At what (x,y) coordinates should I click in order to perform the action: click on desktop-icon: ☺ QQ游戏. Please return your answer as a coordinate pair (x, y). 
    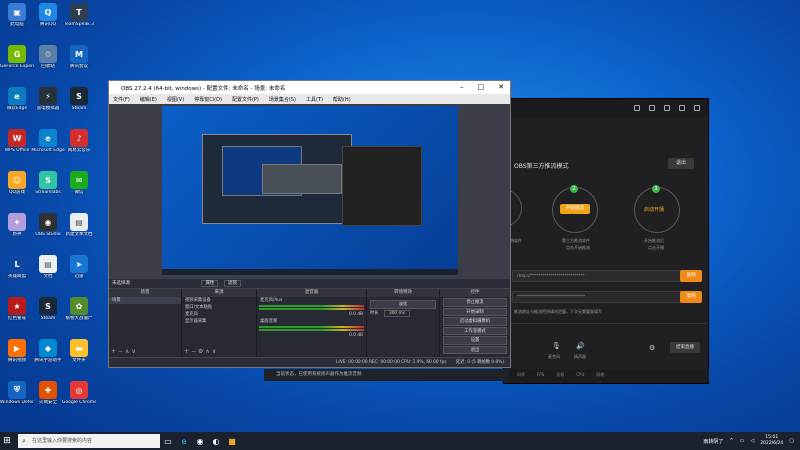
    Looking at the image, I should click on (17, 183).